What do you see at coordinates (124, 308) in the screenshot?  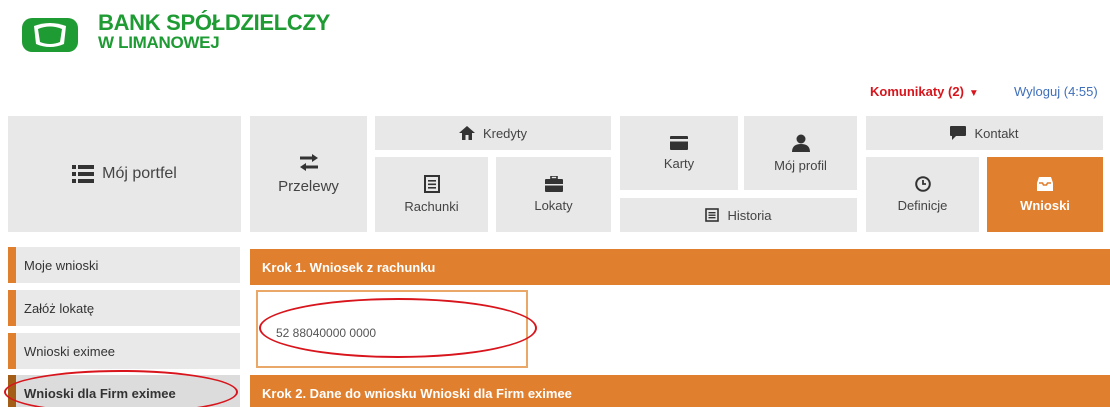 I see `sidebar-item-zaloz-lokate: Załóż lokatę` at bounding box center [124, 308].